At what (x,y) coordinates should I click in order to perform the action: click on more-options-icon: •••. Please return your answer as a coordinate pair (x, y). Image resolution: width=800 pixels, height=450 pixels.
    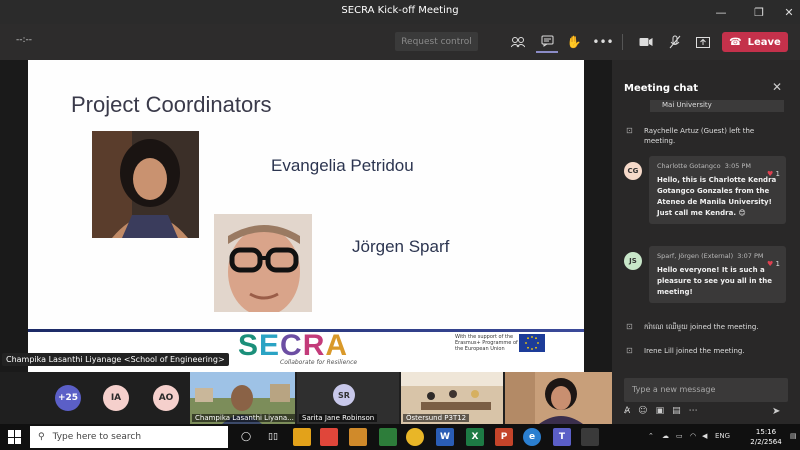
    Looking at the image, I should click on (603, 42).